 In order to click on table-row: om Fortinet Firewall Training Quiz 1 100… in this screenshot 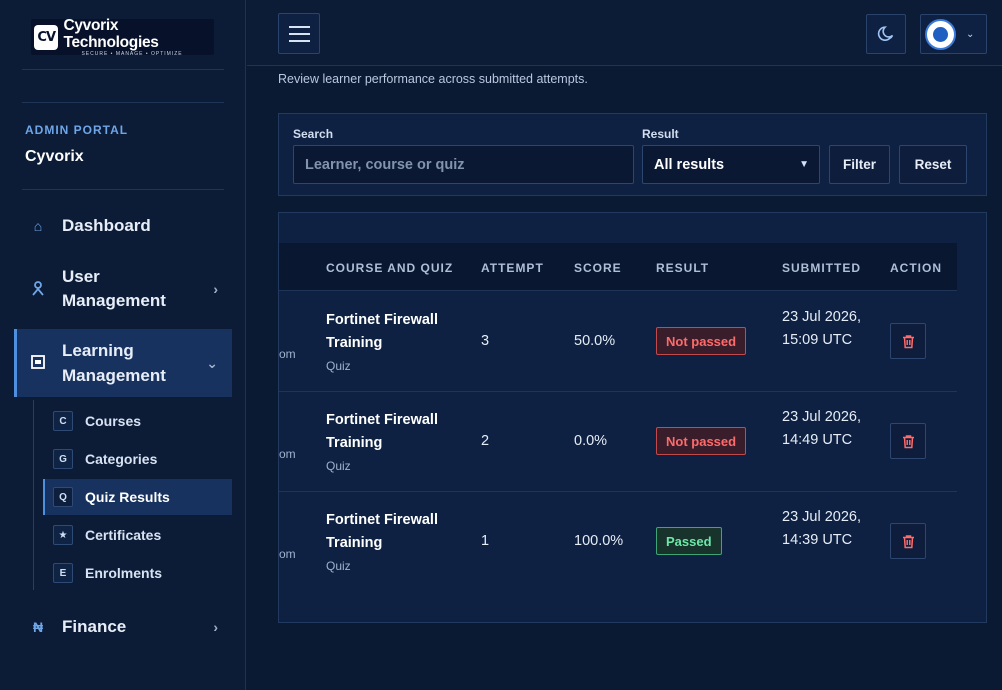, I will do `click(618, 542)`.